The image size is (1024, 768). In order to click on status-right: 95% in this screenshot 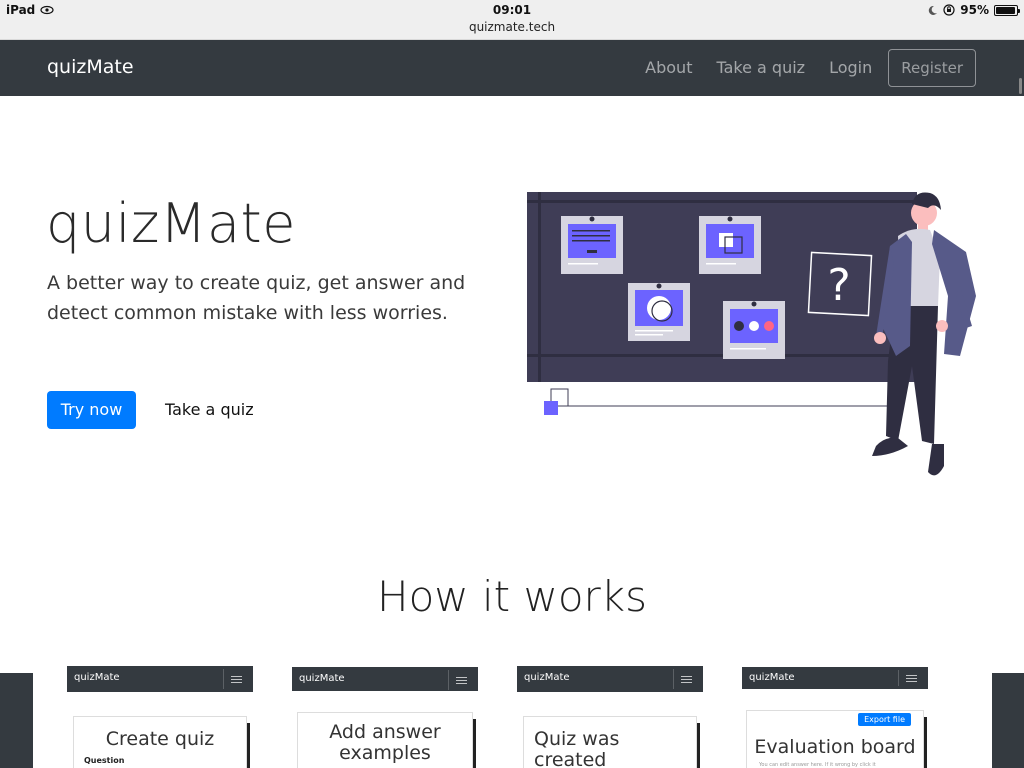, I will do `click(973, 10)`.